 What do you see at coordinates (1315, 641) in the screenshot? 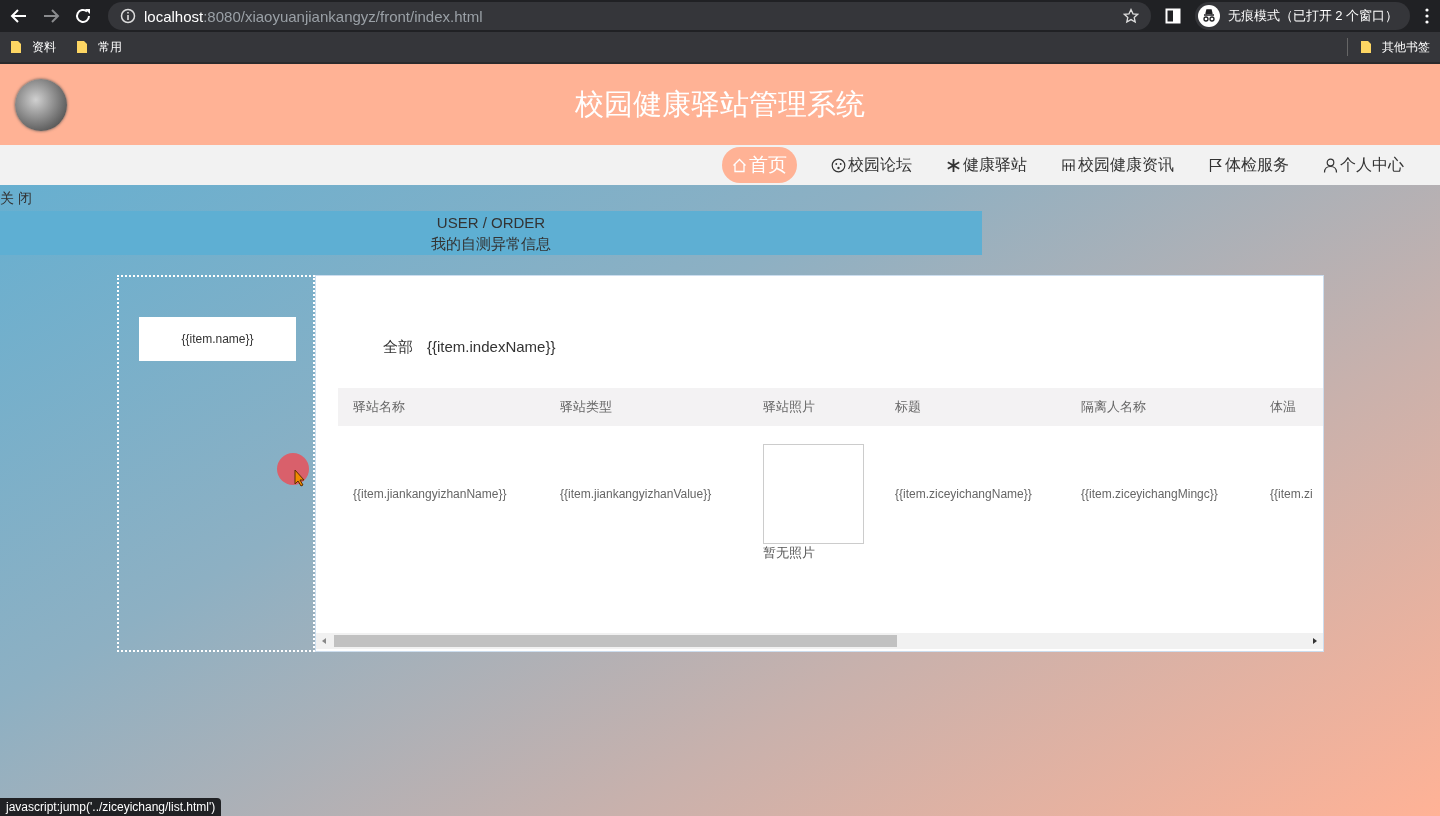
I see `scroll-right-icon` at bounding box center [1315, 641].